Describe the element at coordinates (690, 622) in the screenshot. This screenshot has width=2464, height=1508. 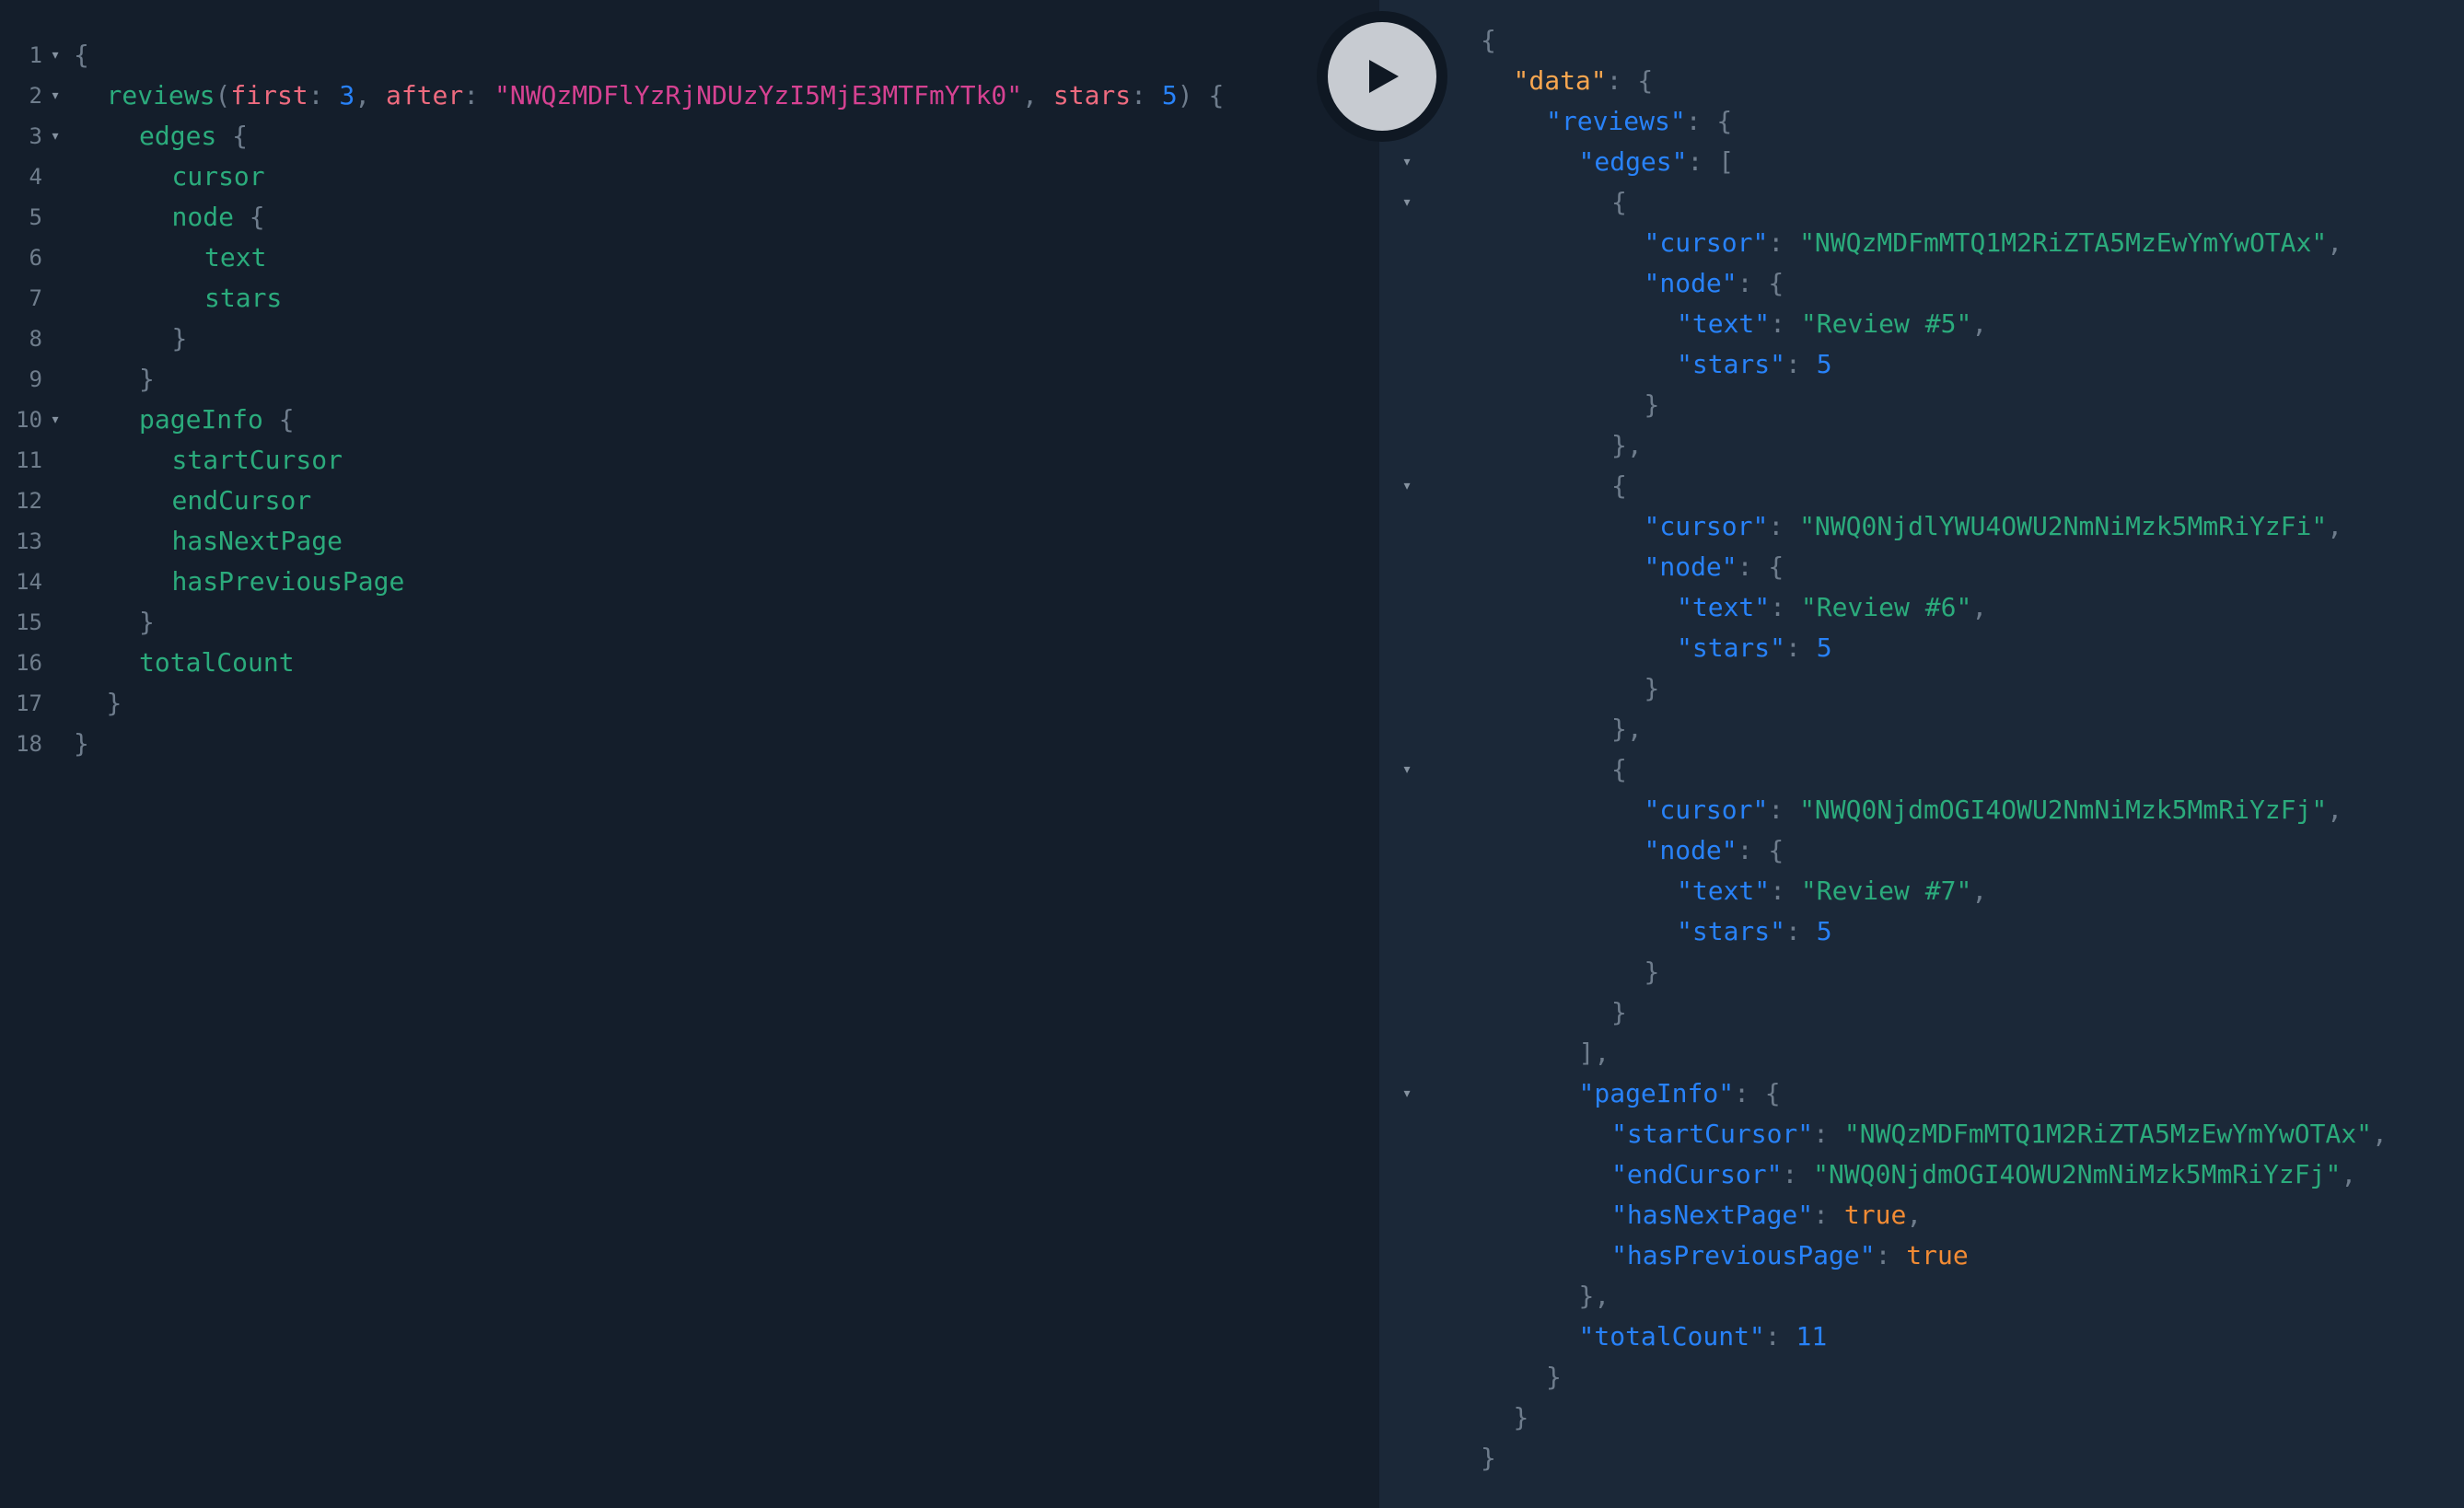
I see `query-line: 15}` at that location.